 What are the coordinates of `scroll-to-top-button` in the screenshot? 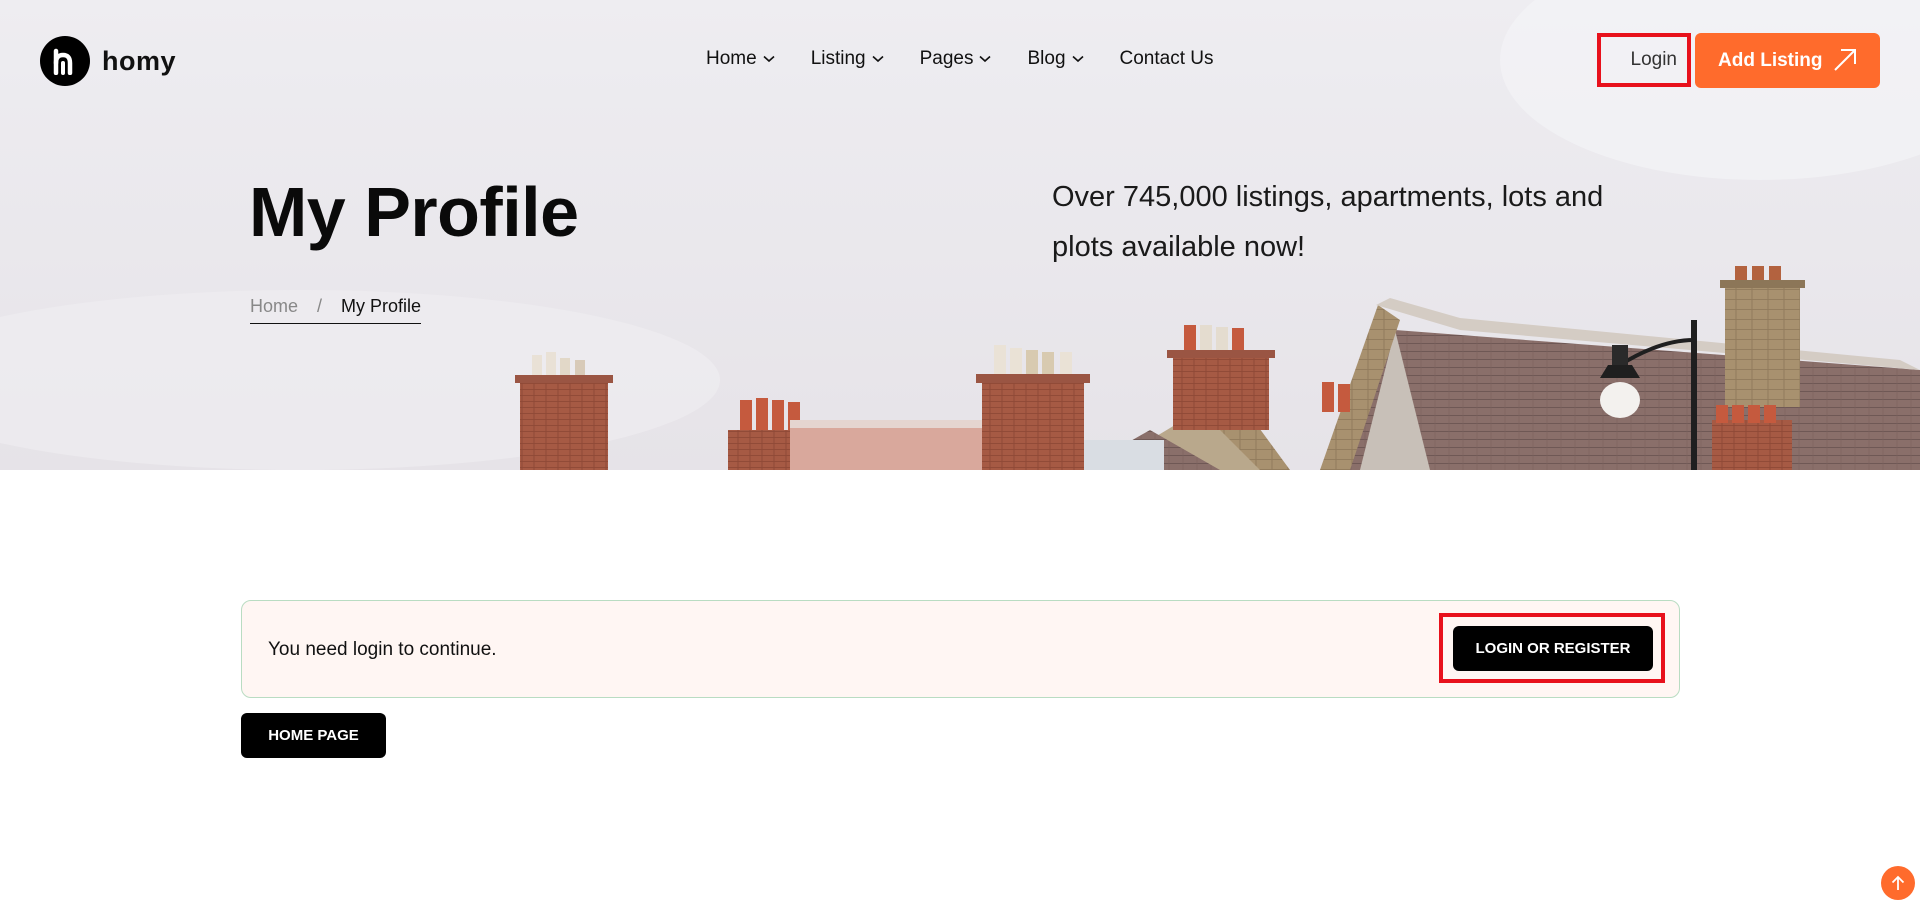 It's located at (1898, 883).